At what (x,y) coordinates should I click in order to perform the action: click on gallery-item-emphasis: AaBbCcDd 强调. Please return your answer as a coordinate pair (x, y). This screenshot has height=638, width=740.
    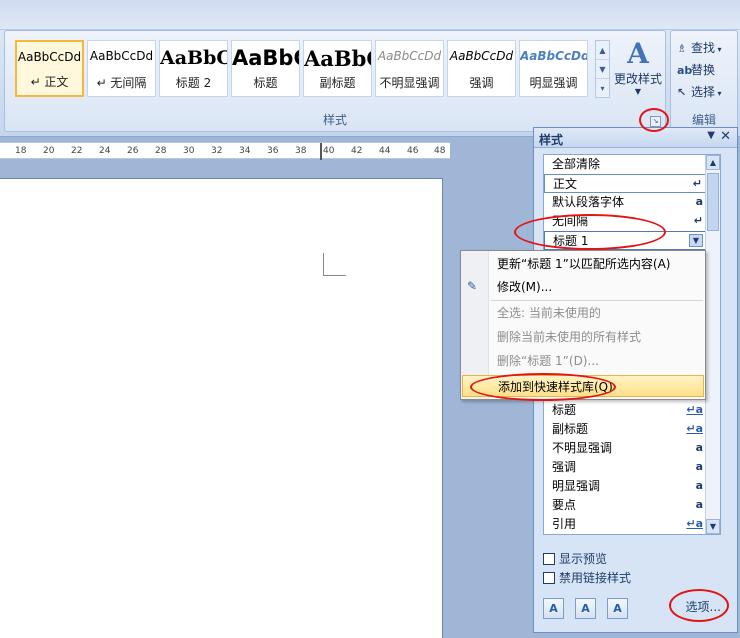
    Looking at the image, I should click on (481, 68).